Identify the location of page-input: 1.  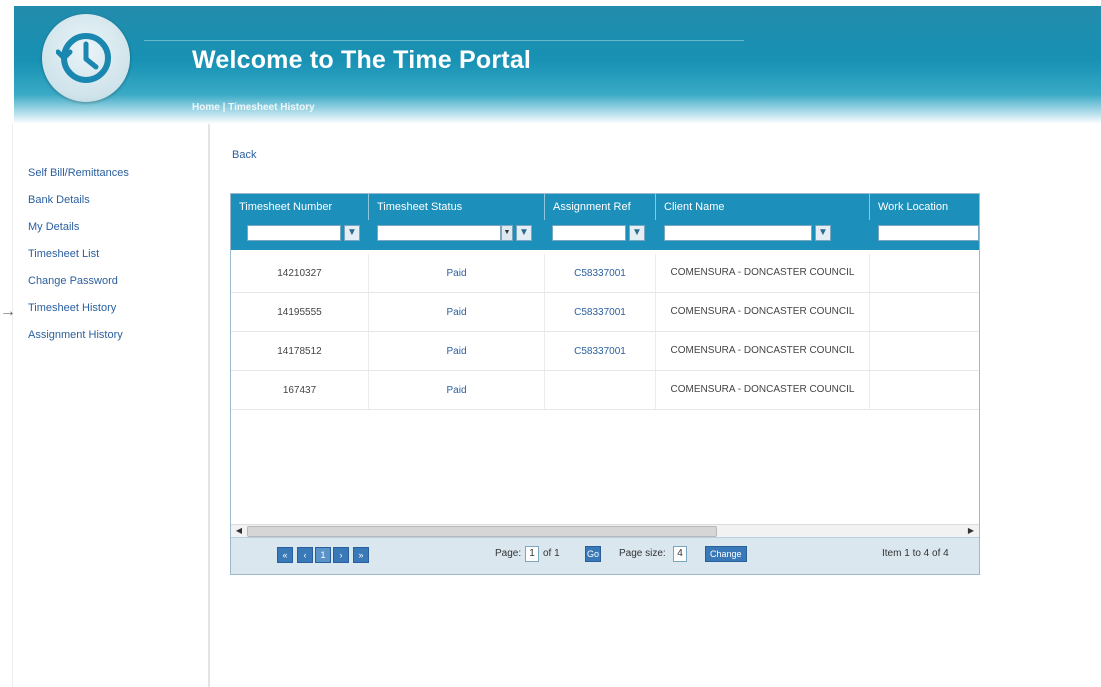
(532, 554).